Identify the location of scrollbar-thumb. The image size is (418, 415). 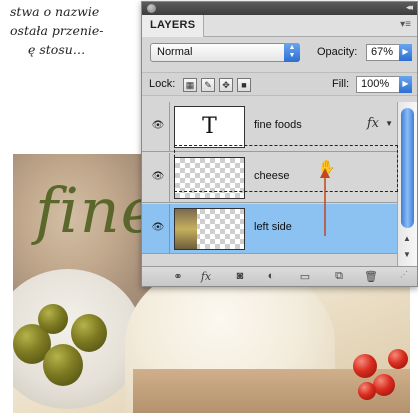
(407, 168).